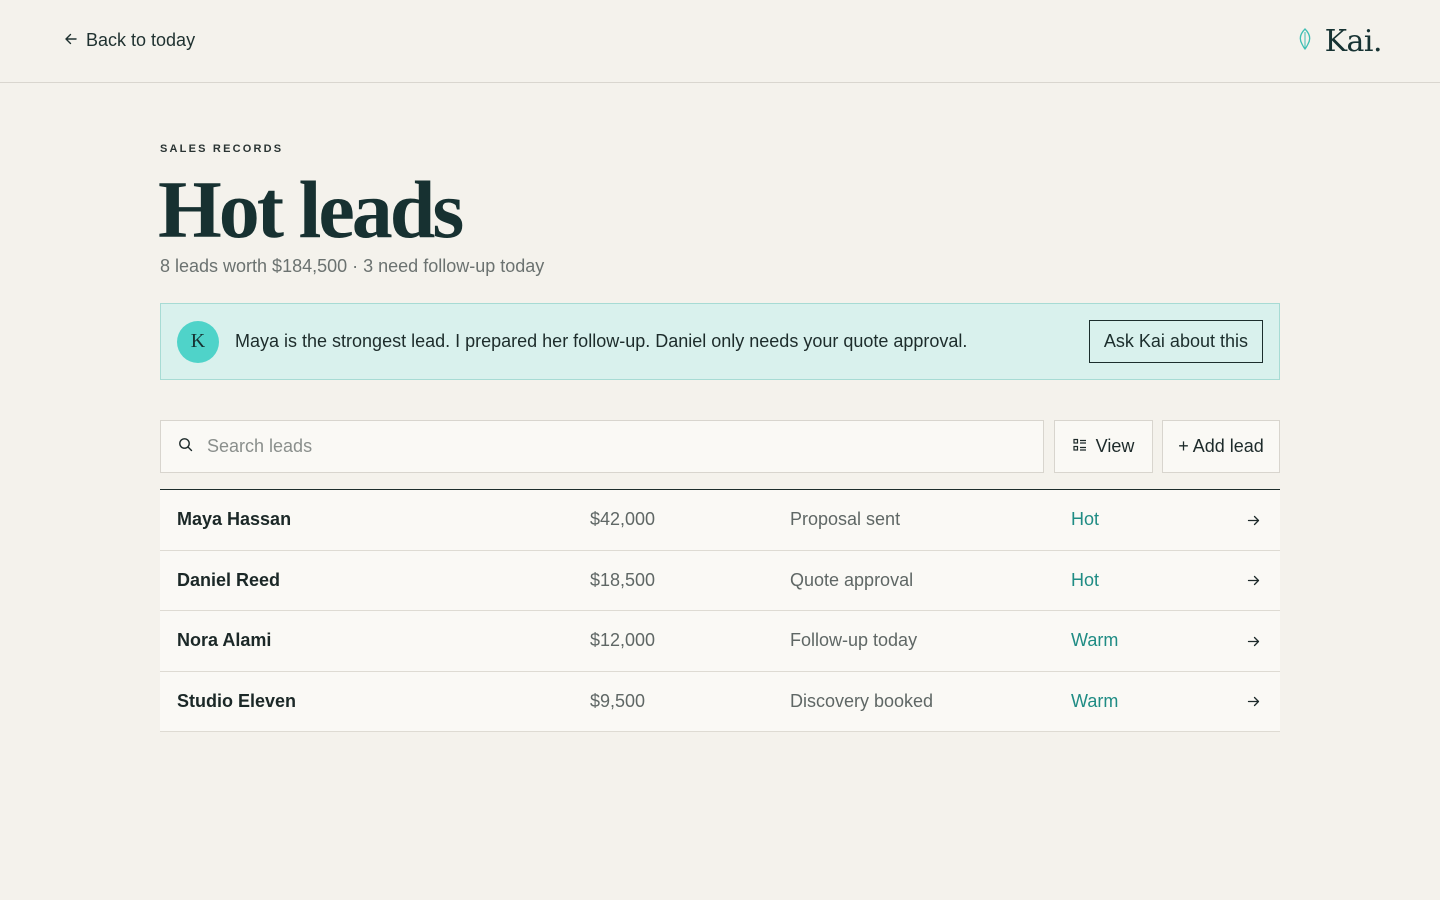 This screenshot has width=1440, height=900. I want to click on lead-name: Daniel Reed, so click(229, 579).